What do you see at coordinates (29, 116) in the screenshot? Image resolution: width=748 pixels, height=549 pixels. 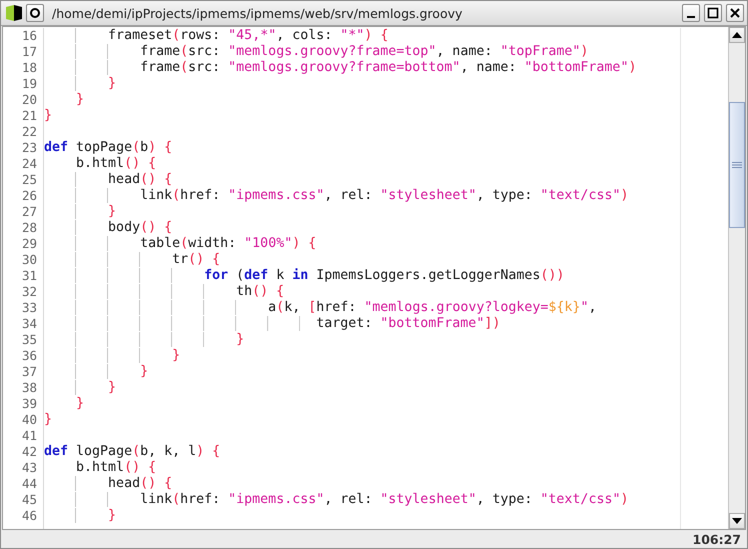 I see `line-number: 21` at bounding box center [29, 116].